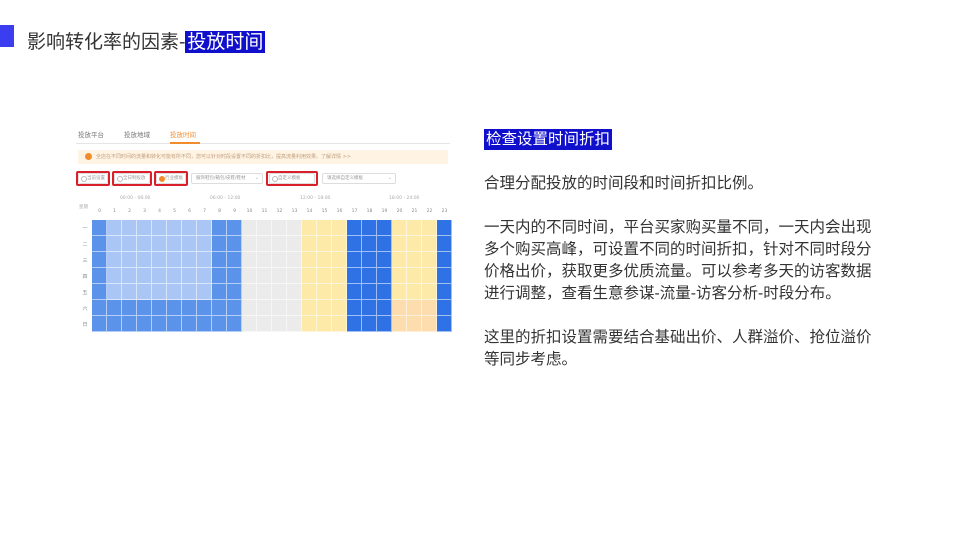 The height and width of the screenshot is (540, 960). What do you see at coordinates (91, 134) in the screenshot?
I see `tab-platform: 投放平台` at bounding box center [91, 134].